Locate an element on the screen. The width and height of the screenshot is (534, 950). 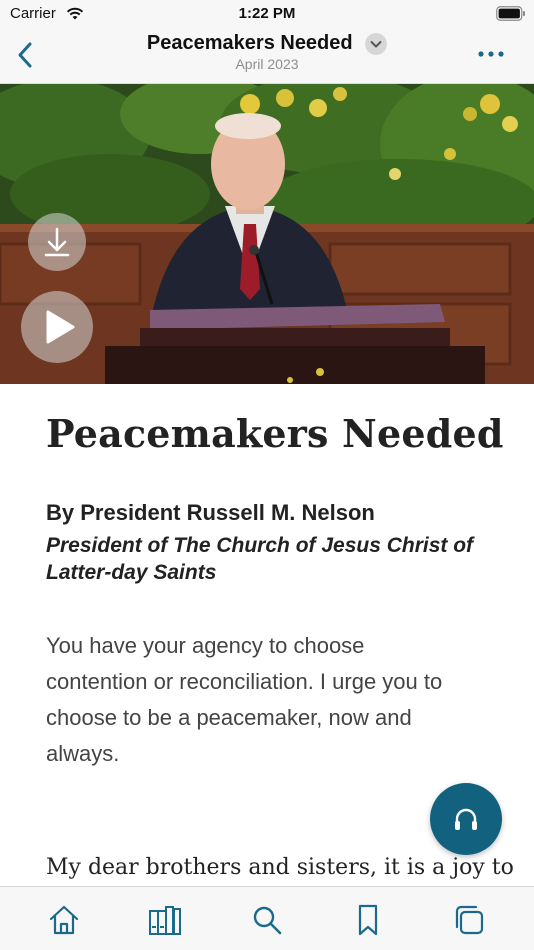
tab-bar is located at coordinates (267, 918).